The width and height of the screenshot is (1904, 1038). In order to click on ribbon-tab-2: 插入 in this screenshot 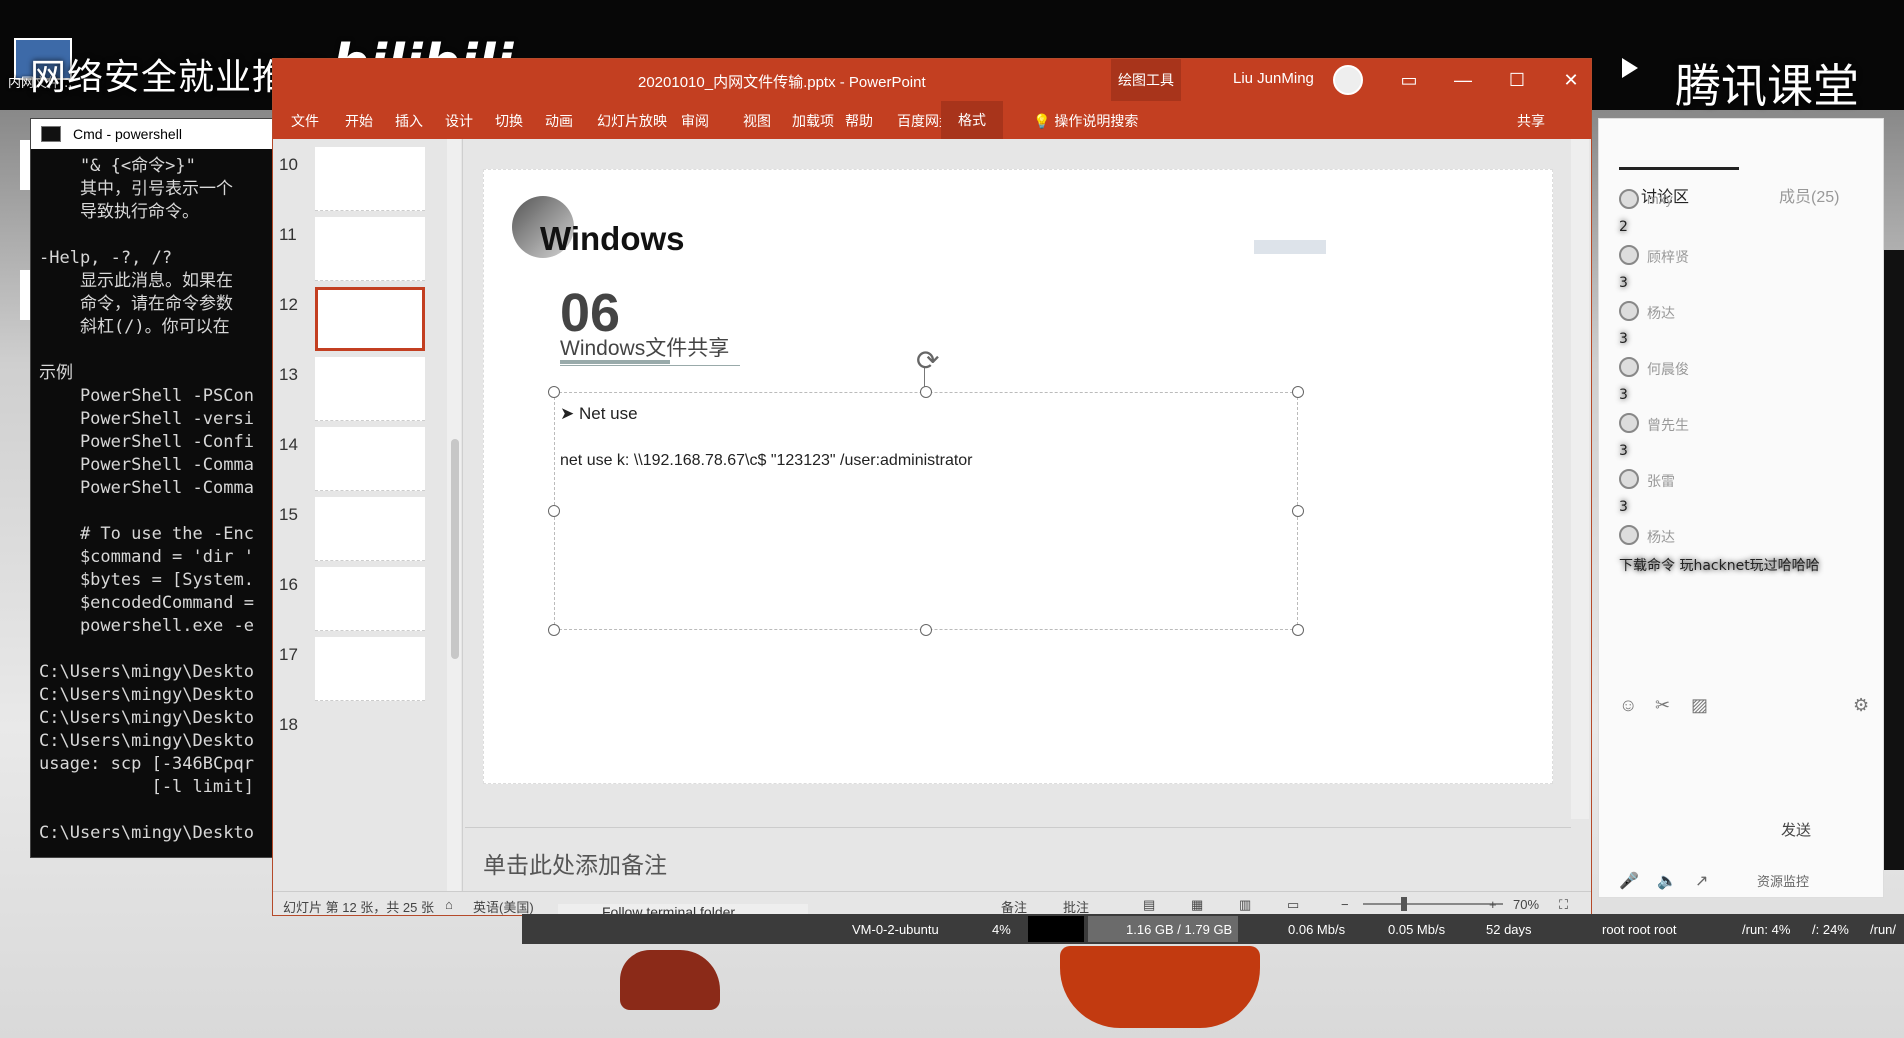, I will do `click(409, 121)`.